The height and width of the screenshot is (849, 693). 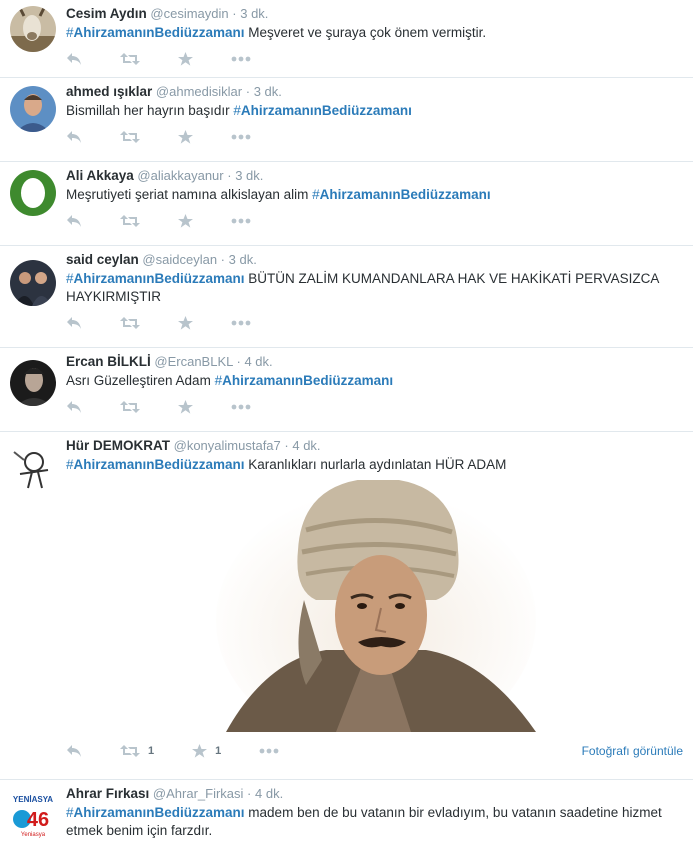 I want to click on user-name: Ercan BİLKLİ, so click(x=108, y=361).